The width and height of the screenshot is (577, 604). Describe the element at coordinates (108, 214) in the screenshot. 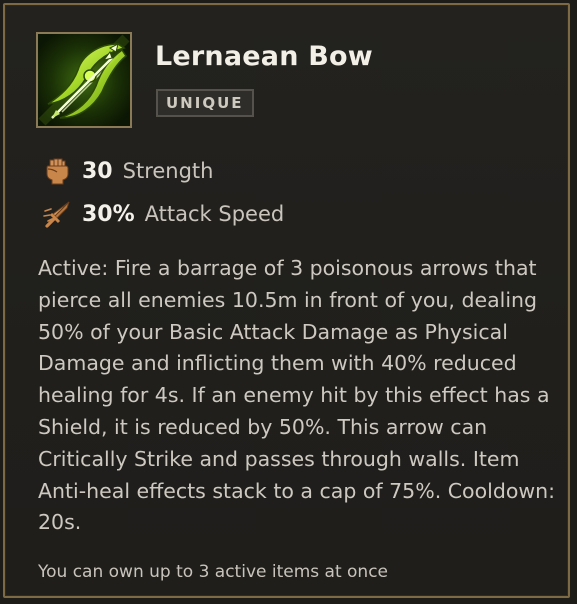

I see `stat-value: 30%` at that location.